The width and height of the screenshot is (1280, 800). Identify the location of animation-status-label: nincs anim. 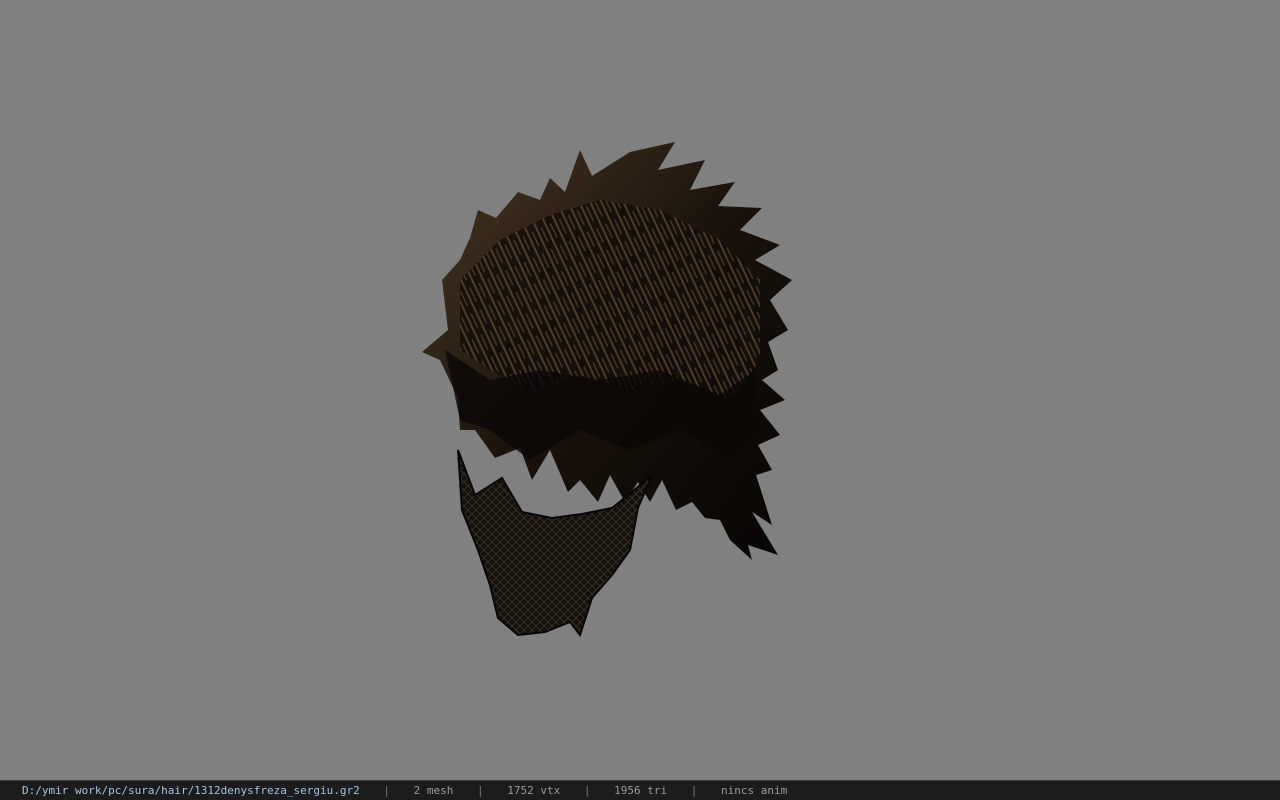
(754, 790).